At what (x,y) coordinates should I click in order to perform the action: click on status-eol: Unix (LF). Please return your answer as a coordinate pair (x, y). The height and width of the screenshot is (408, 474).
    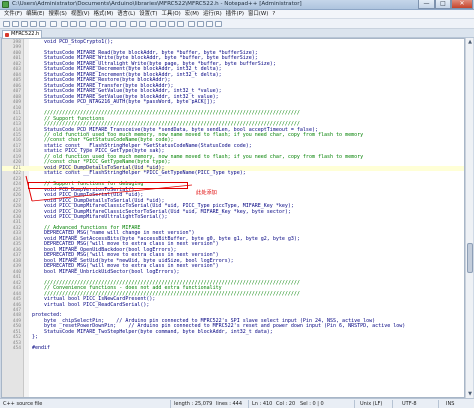
    Looking at the image, I should click on (371, 404).